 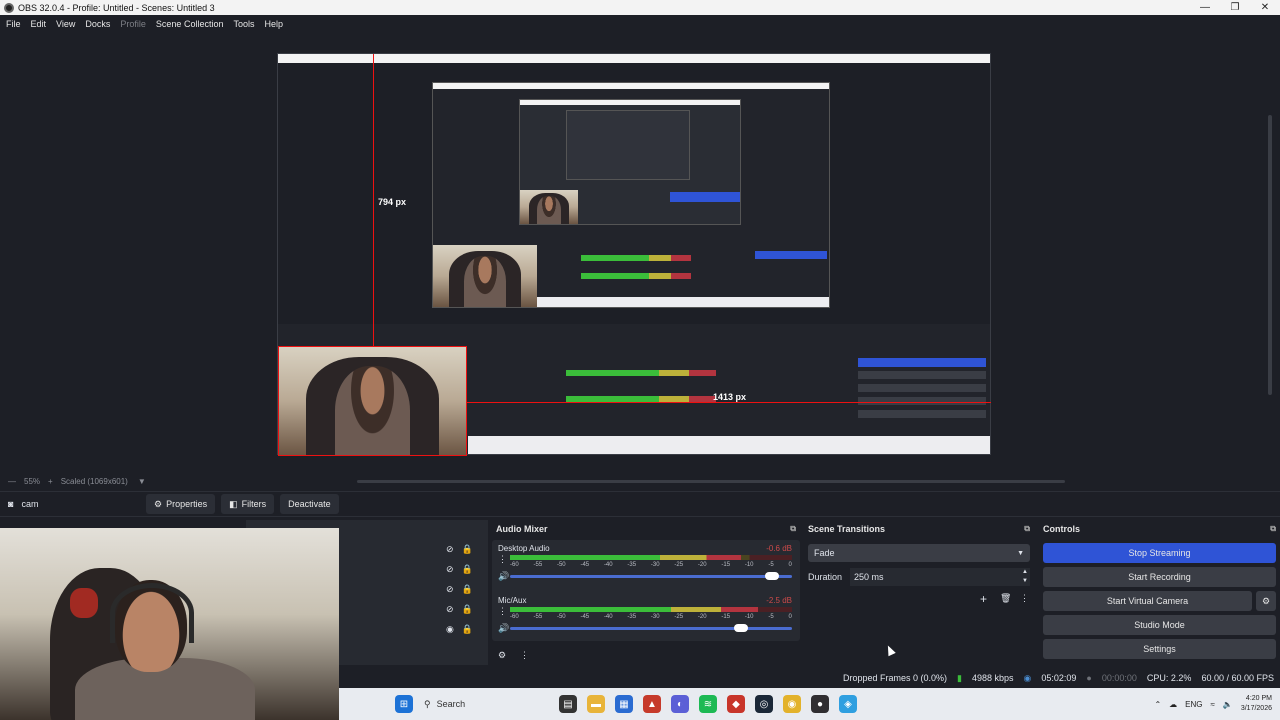 I want to click on app-icon-blue: ◈, so click(x=848, y=704).